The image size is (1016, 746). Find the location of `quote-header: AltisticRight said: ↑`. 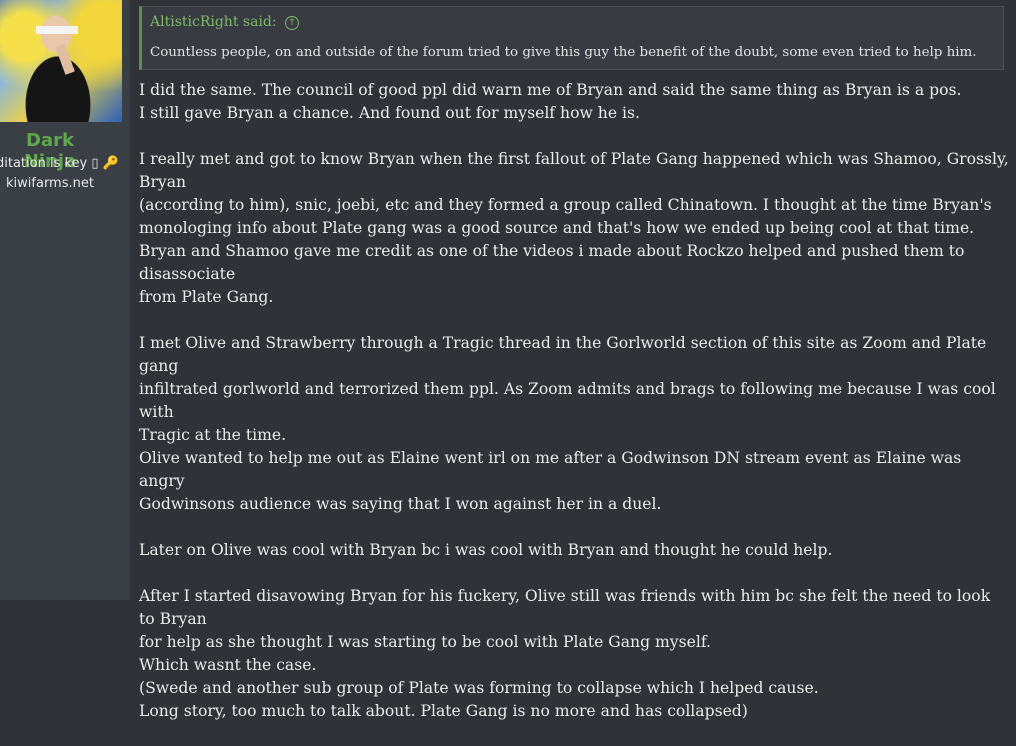

quote-header: AltisticRight said: ↑ is located at coordinates (225, 22).